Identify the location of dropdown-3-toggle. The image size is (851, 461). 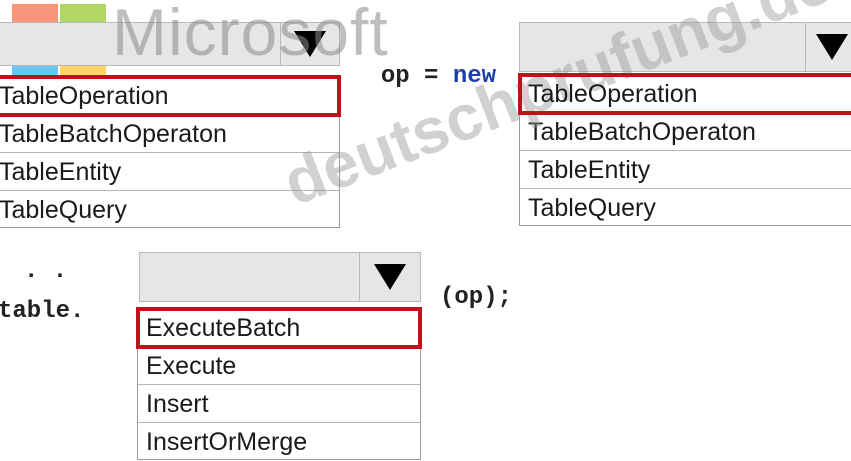
(389, 277).